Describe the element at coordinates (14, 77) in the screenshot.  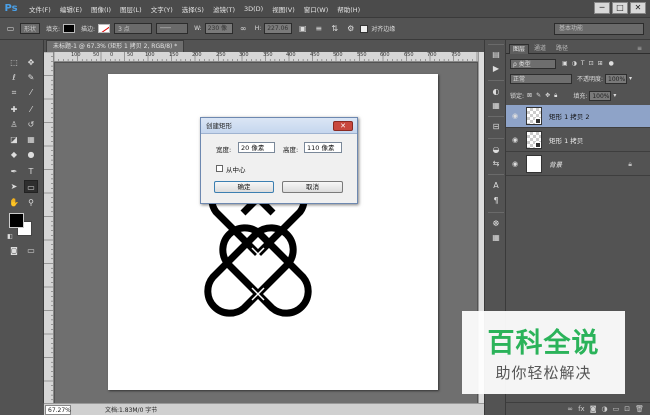
I see `lasso-tool-icon: ℓ` at that location.